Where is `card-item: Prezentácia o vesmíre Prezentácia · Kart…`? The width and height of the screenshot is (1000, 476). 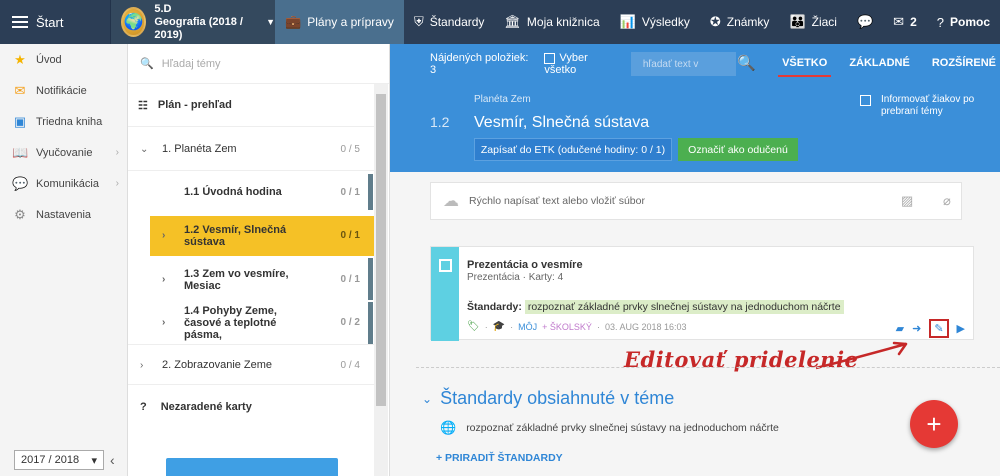 card-item: Prezentácia o vesmíre Prezentácia · Kart… is located at coordinates (702, 293).